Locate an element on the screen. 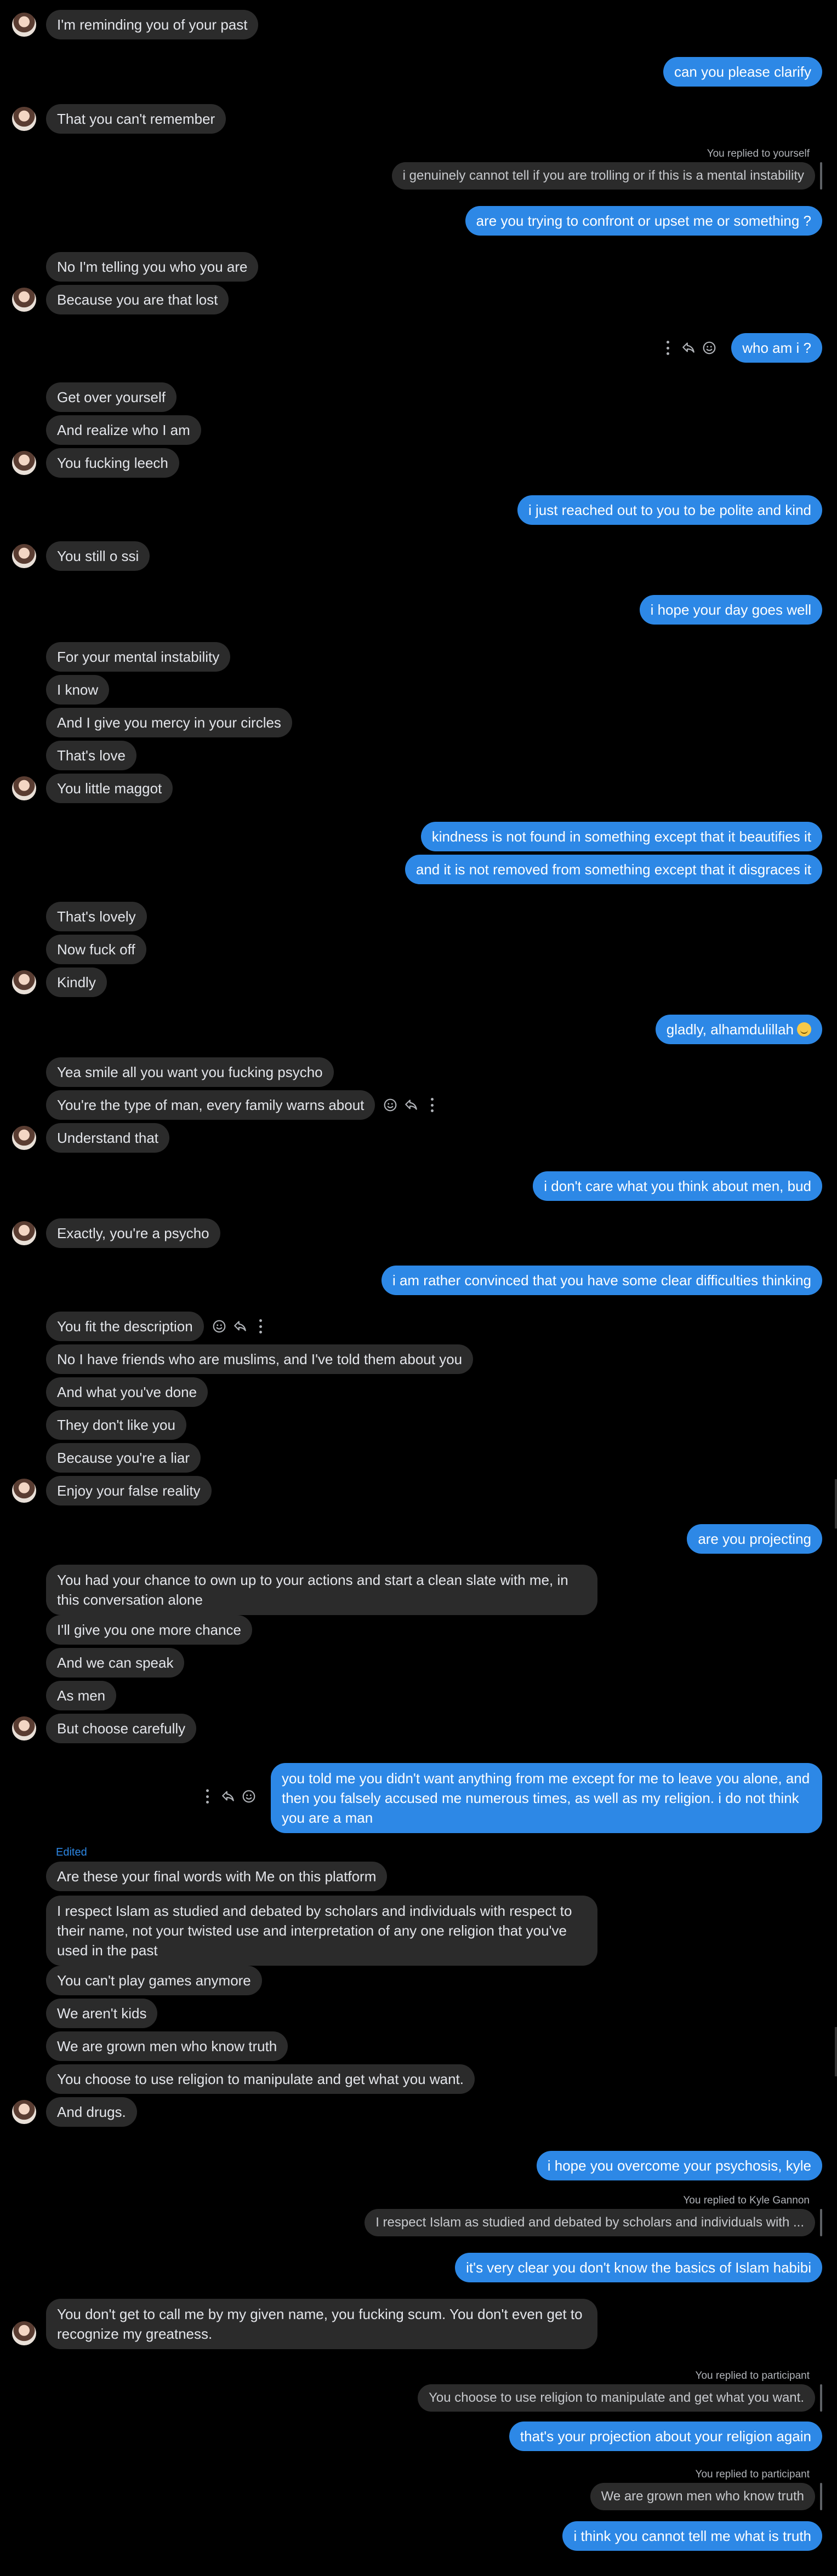 This screenshot has width=837, height=2576. message-text: We are grown men who know truth is located at coordinates (167, 2046).